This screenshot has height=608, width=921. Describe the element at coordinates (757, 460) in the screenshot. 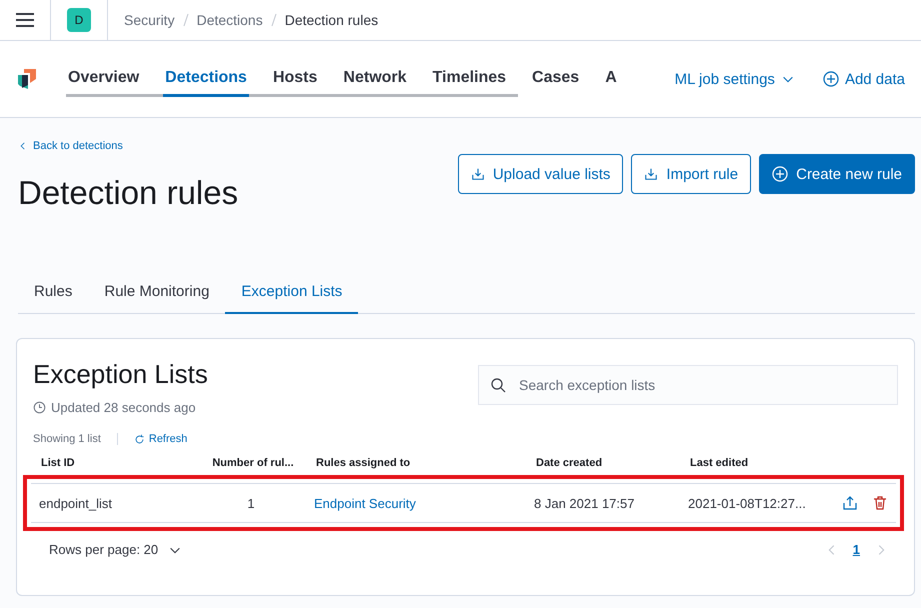

I see `column-header: Last edited` at that location.